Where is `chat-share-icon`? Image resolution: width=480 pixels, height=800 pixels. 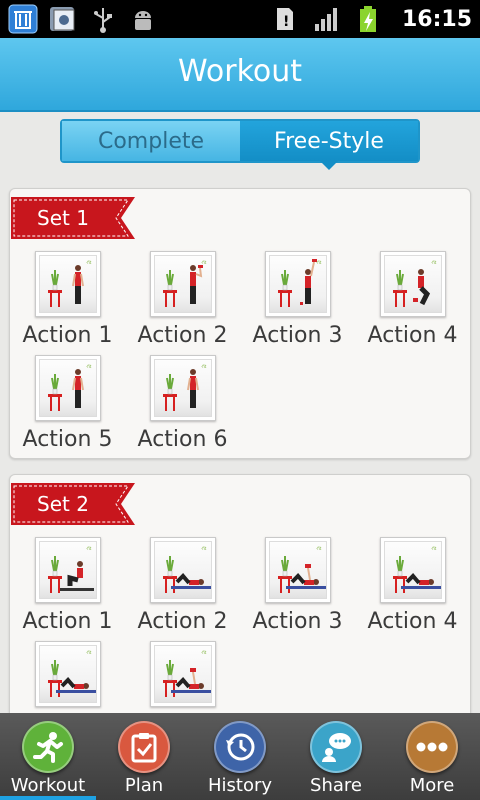
chat-share-icon is located at coordinates (336, 747).